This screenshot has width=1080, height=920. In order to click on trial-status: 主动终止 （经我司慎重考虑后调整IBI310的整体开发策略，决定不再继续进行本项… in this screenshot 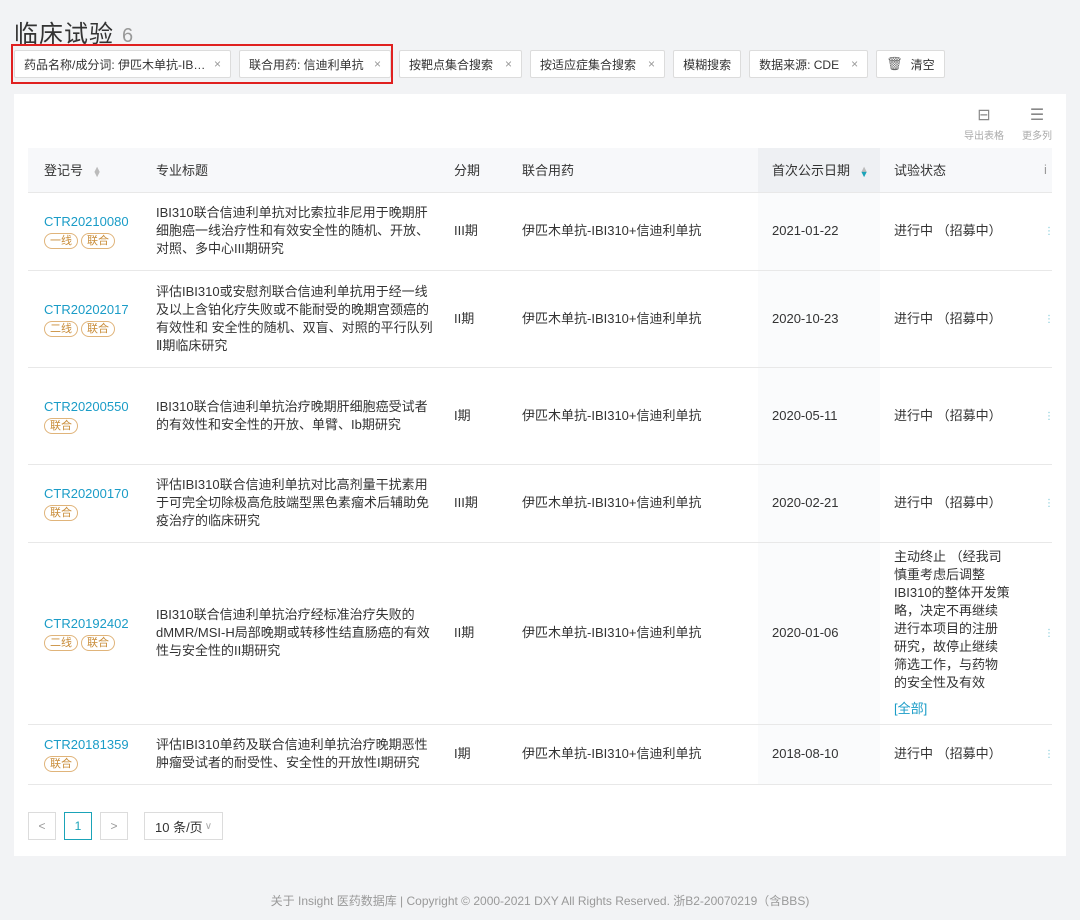, I will do `click(952, 619)`.